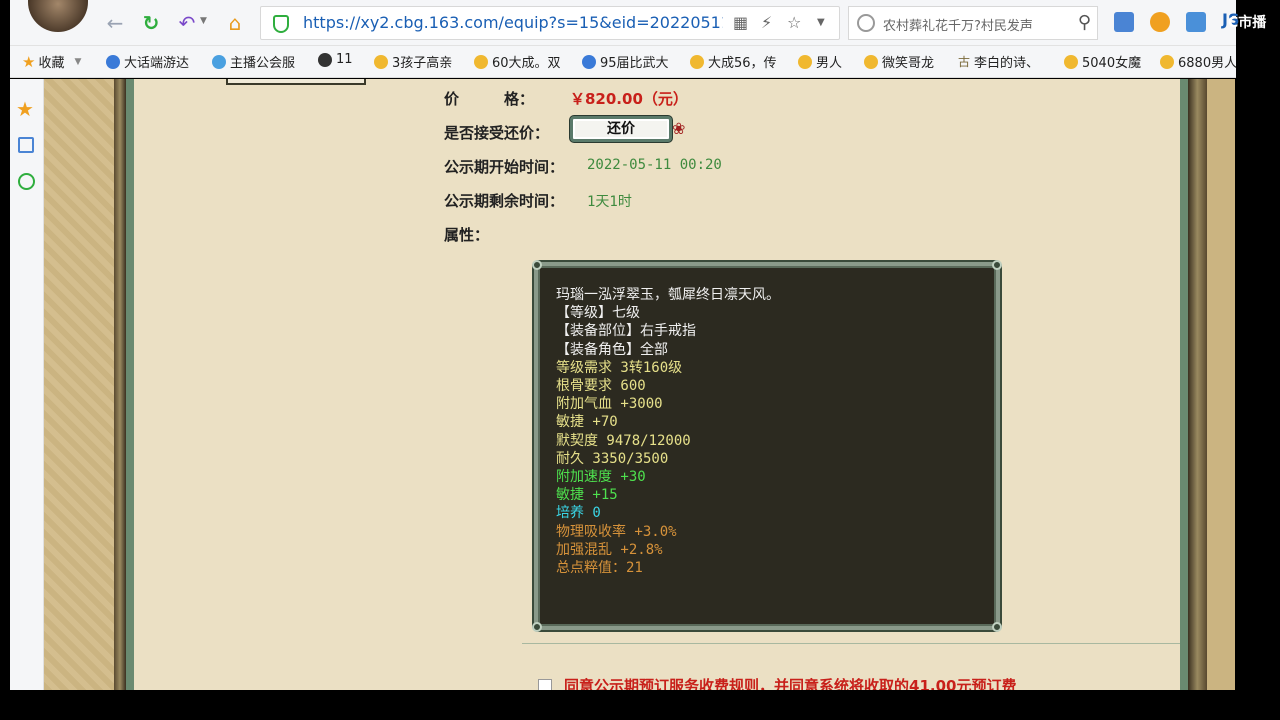 This screenshot has width=1280, height=720. What do you see at coordinates (467, 235) in the screenshot?
I see `attributes-label: 属性：` at bounding box center [467, 235].